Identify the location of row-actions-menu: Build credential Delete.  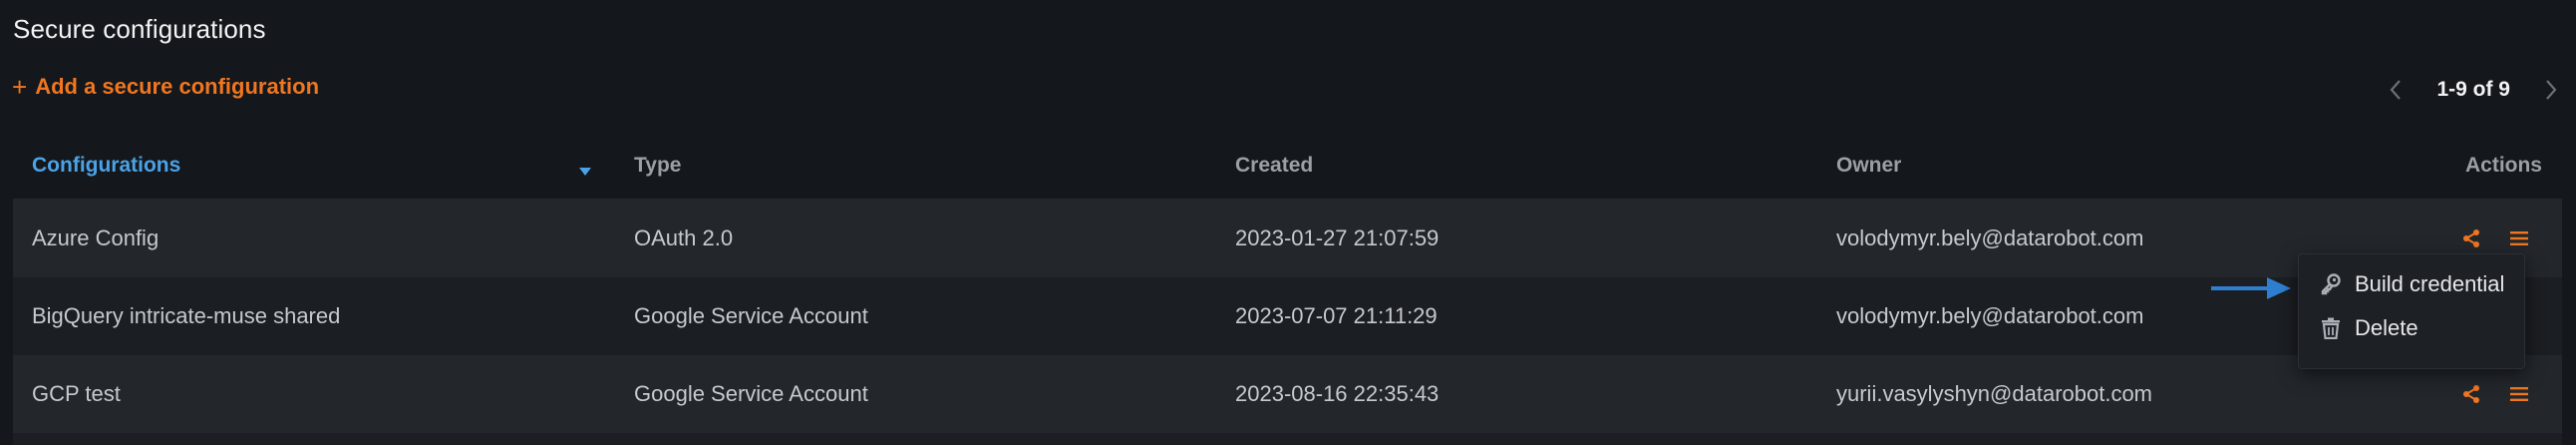
(2411, 311).